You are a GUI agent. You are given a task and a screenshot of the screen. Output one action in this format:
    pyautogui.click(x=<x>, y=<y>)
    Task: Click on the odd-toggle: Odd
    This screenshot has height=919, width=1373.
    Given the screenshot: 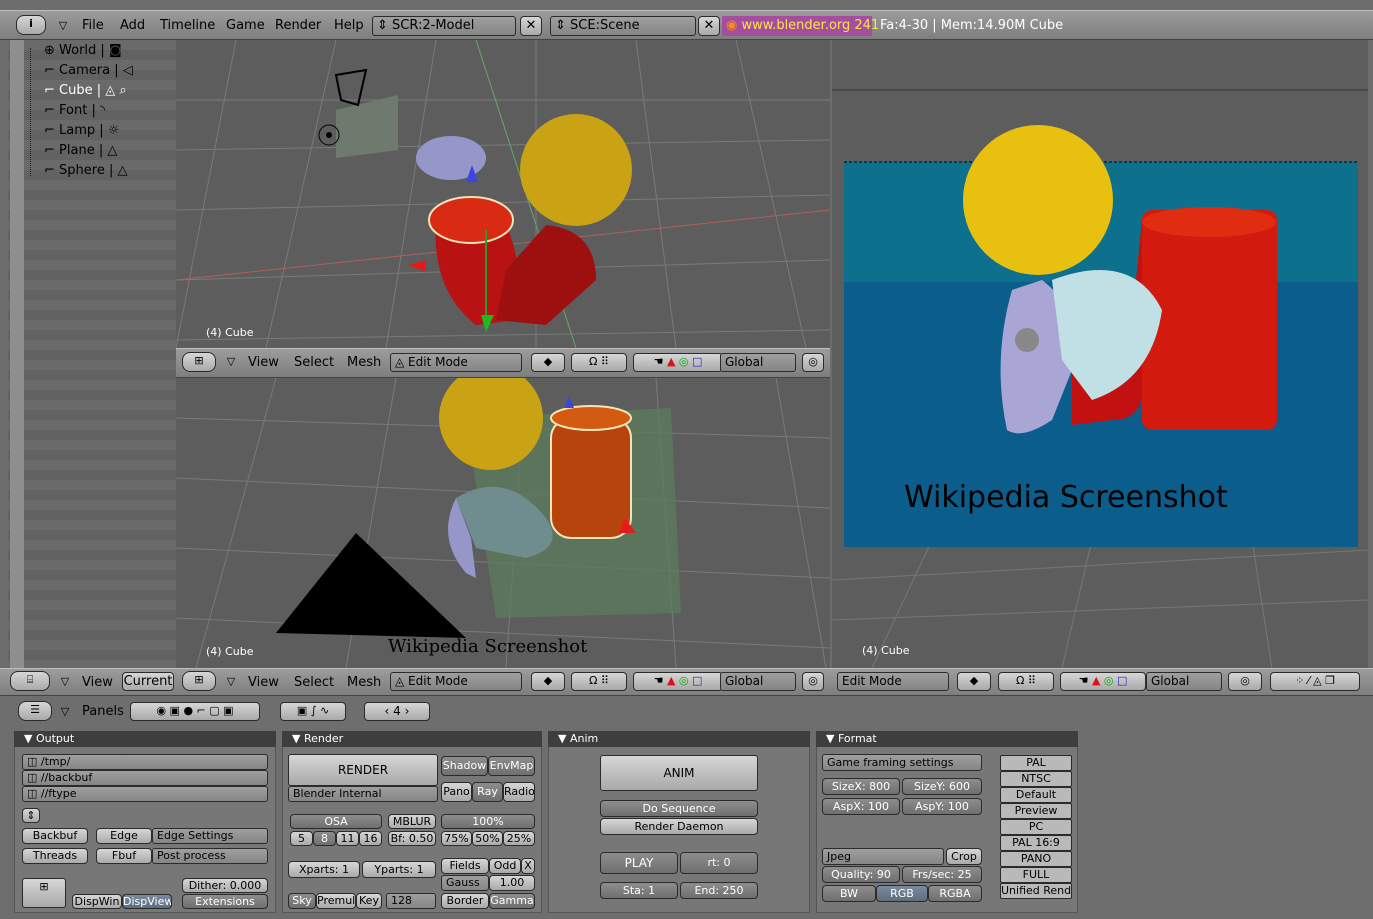 What is the action you would take?
    pyautogui.click(x=505, y=866)
    